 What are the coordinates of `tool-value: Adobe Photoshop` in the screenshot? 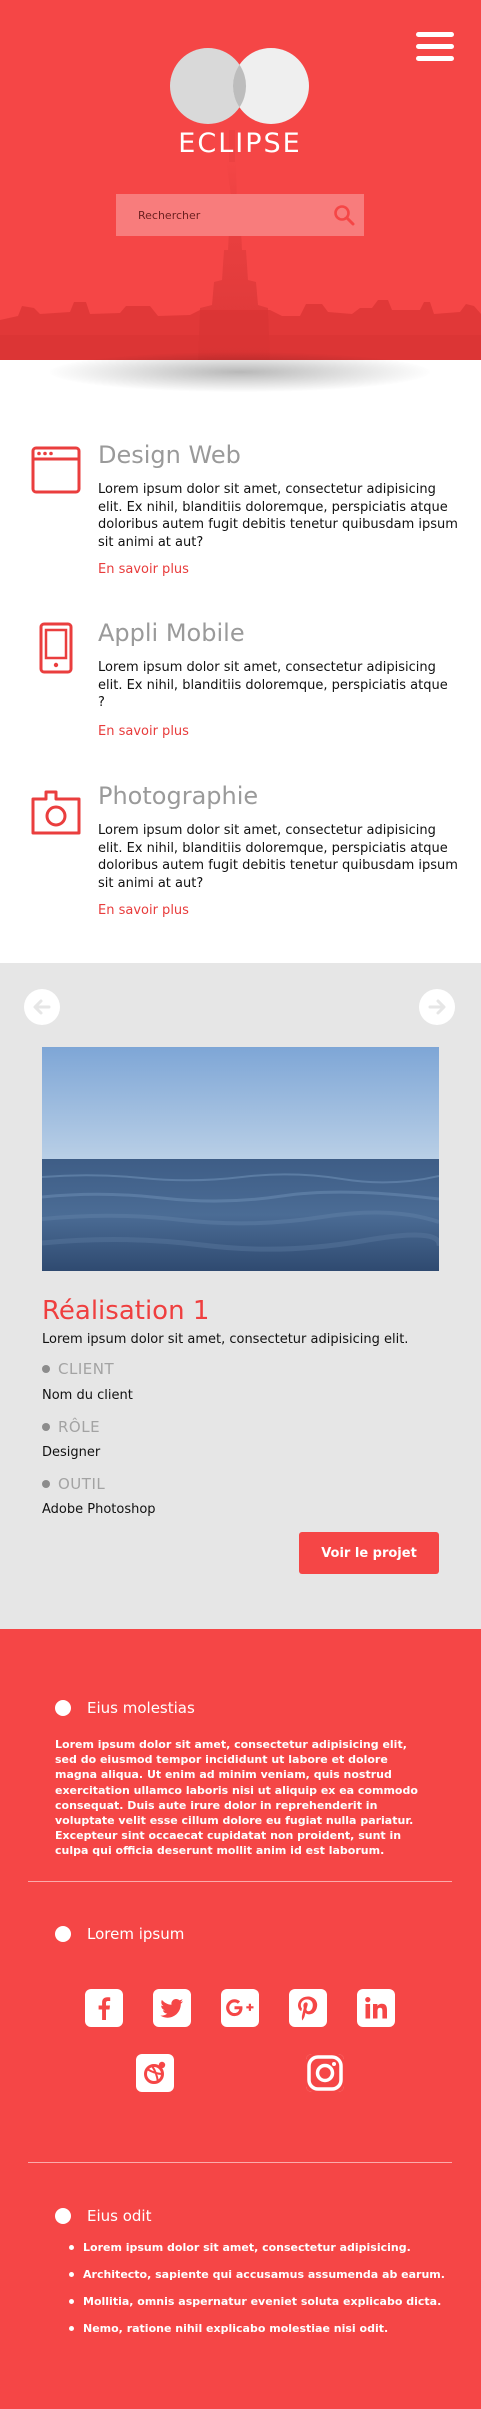 It's located at (99, 1509).